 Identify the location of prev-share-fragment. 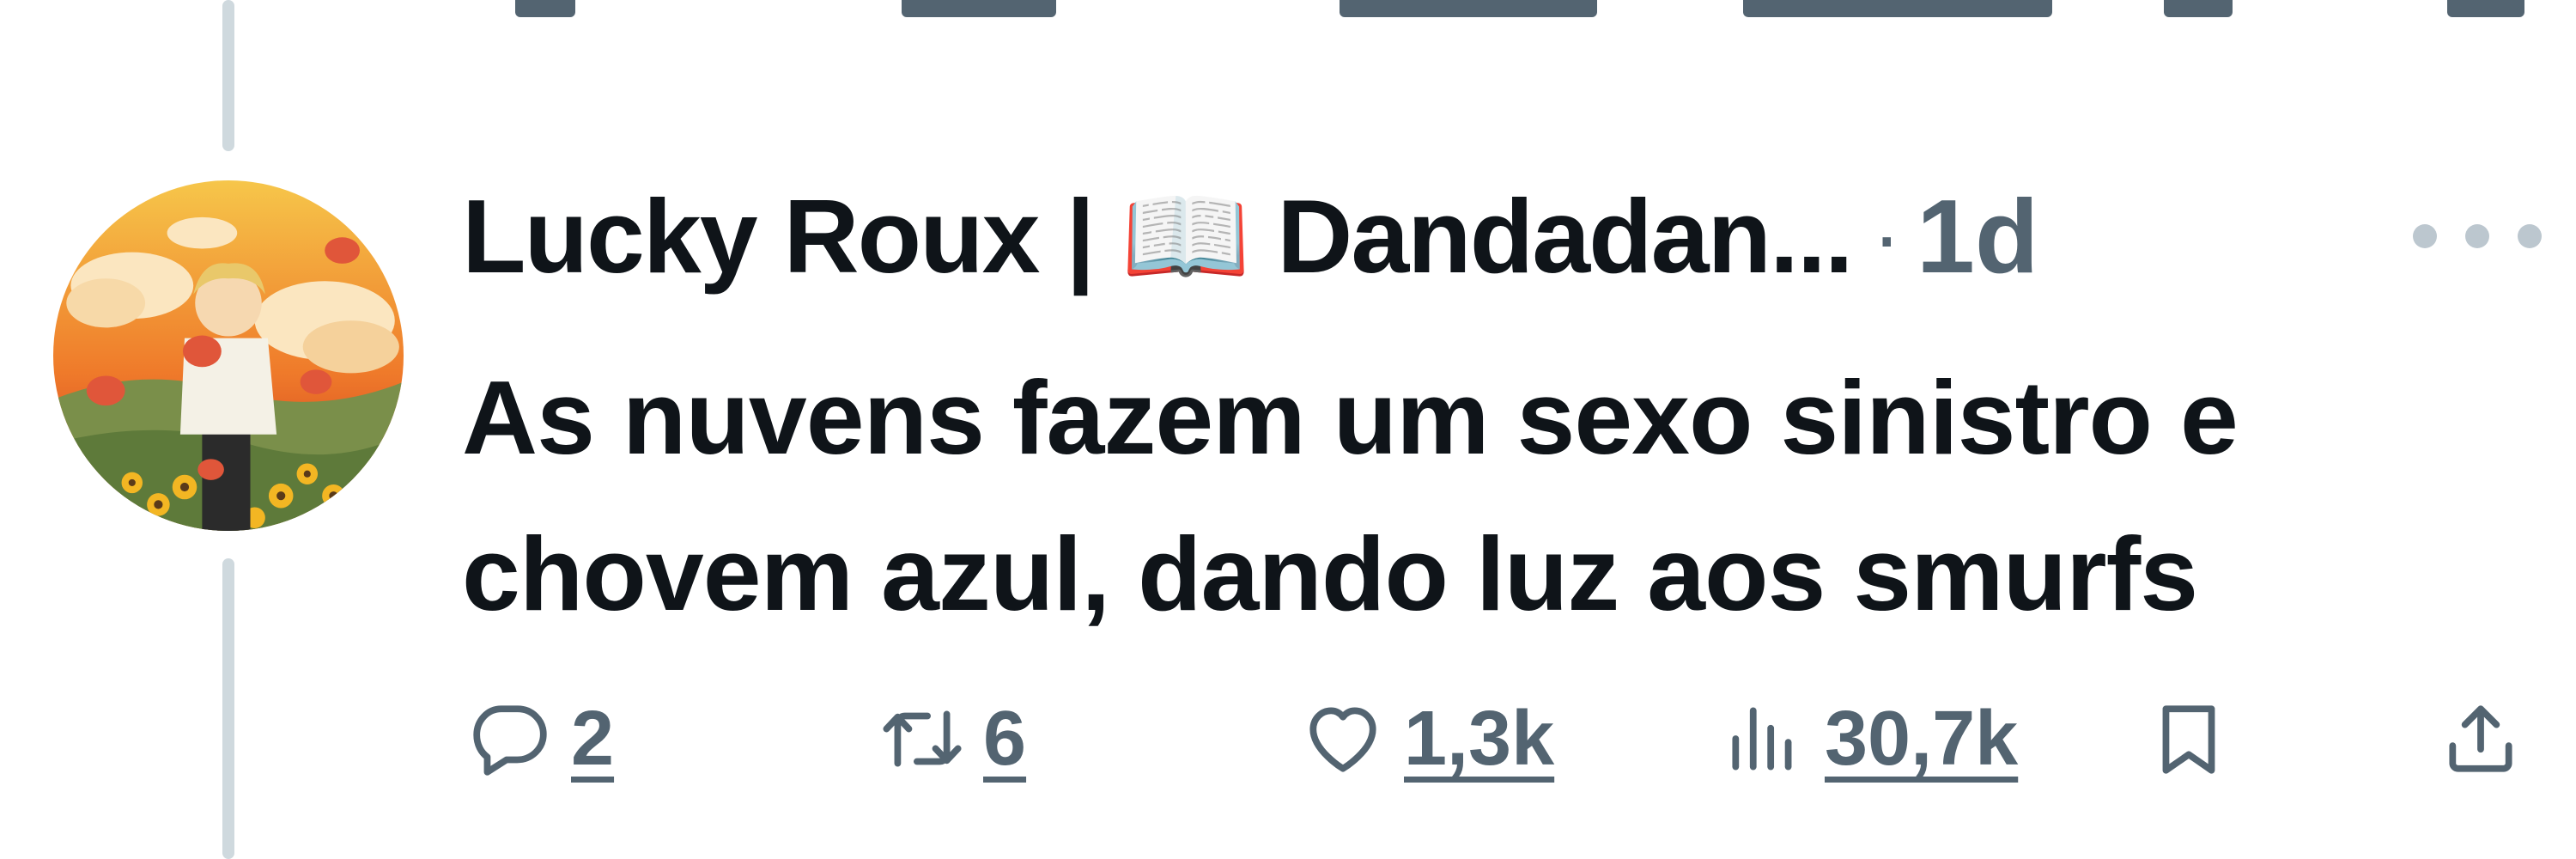
(2485, 8).